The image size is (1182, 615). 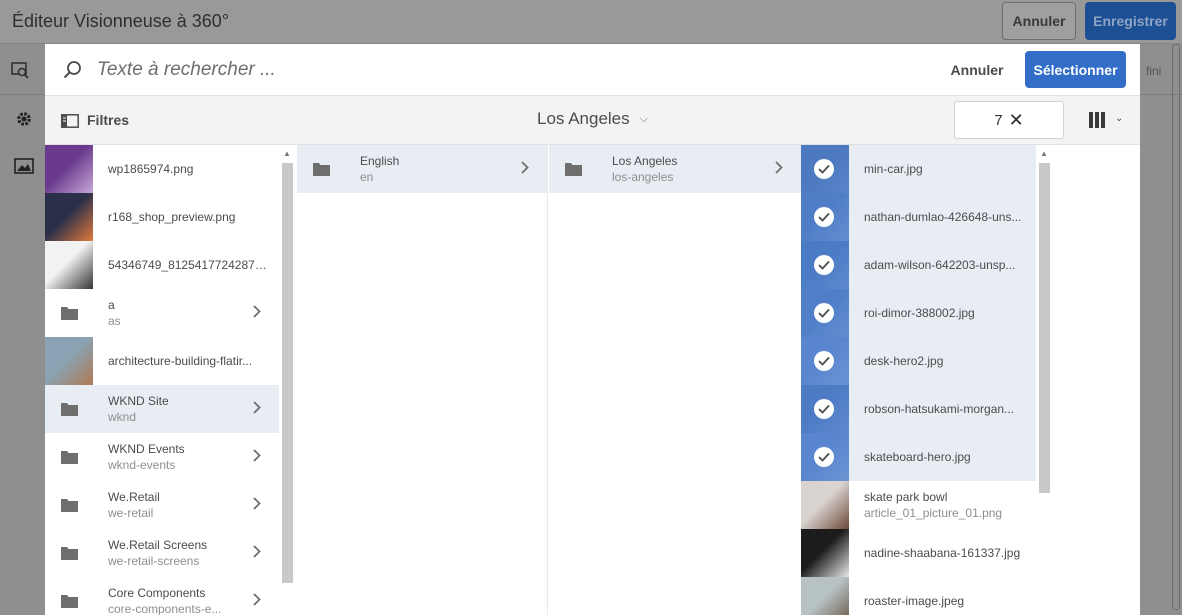 What do you see at coordinates (1097, 120) in the screenshot?
I see `column-view-icon` at bounding box center [1097, 120].